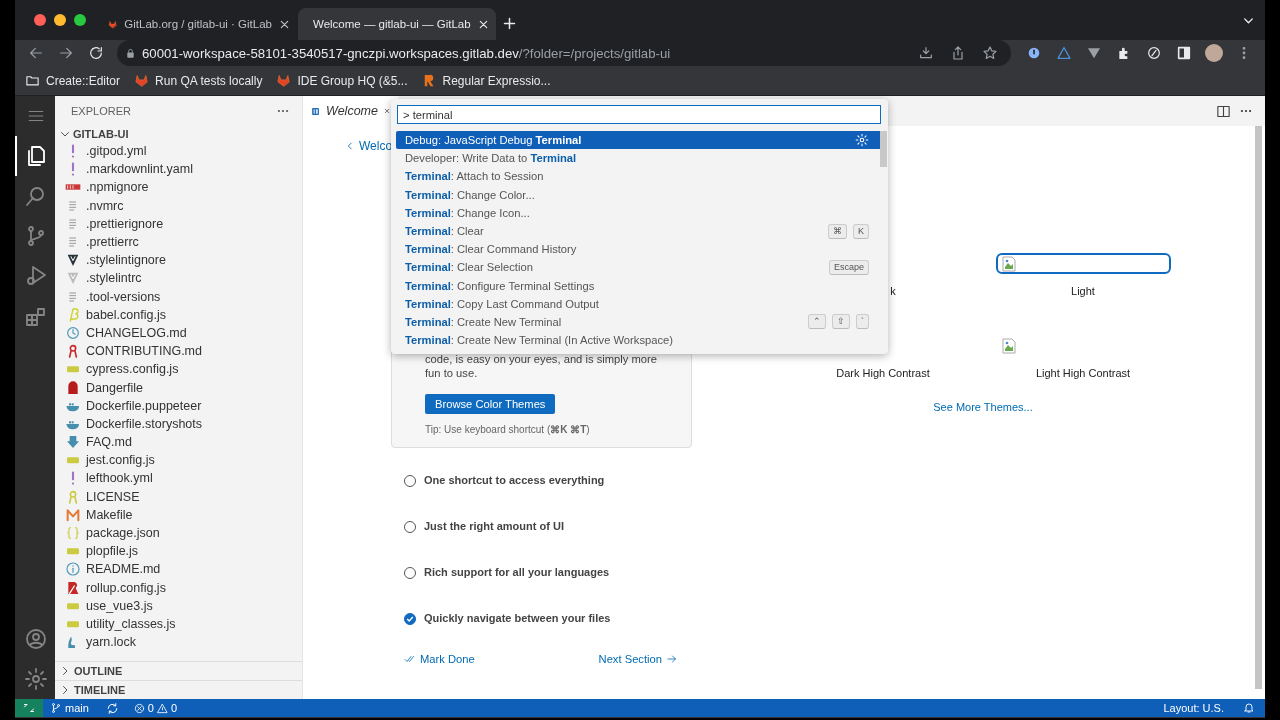 The width and height of the screenshot is (1280, 720). Describe the element at coordinates (369, 146) in the screenshot. I see `back-link: Welco` at that location.